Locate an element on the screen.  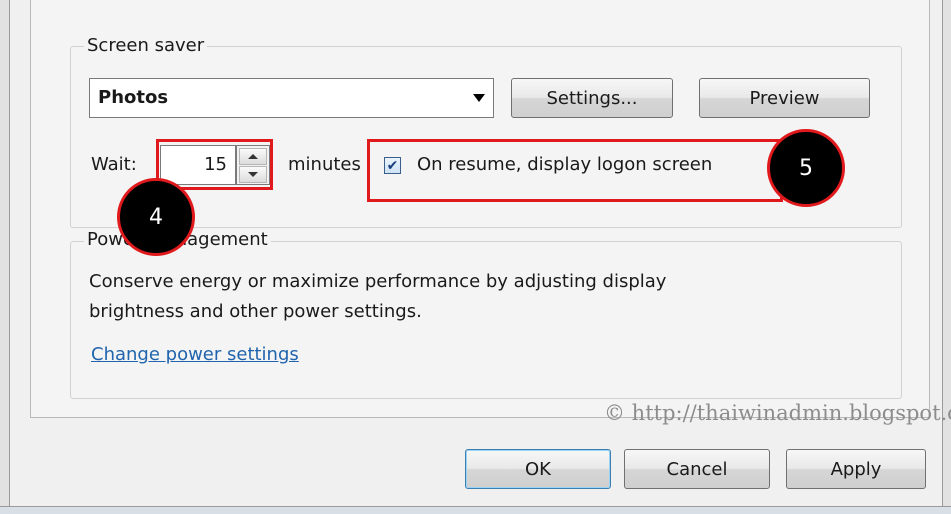
window-left-frame is located at coordinates (5, 257).